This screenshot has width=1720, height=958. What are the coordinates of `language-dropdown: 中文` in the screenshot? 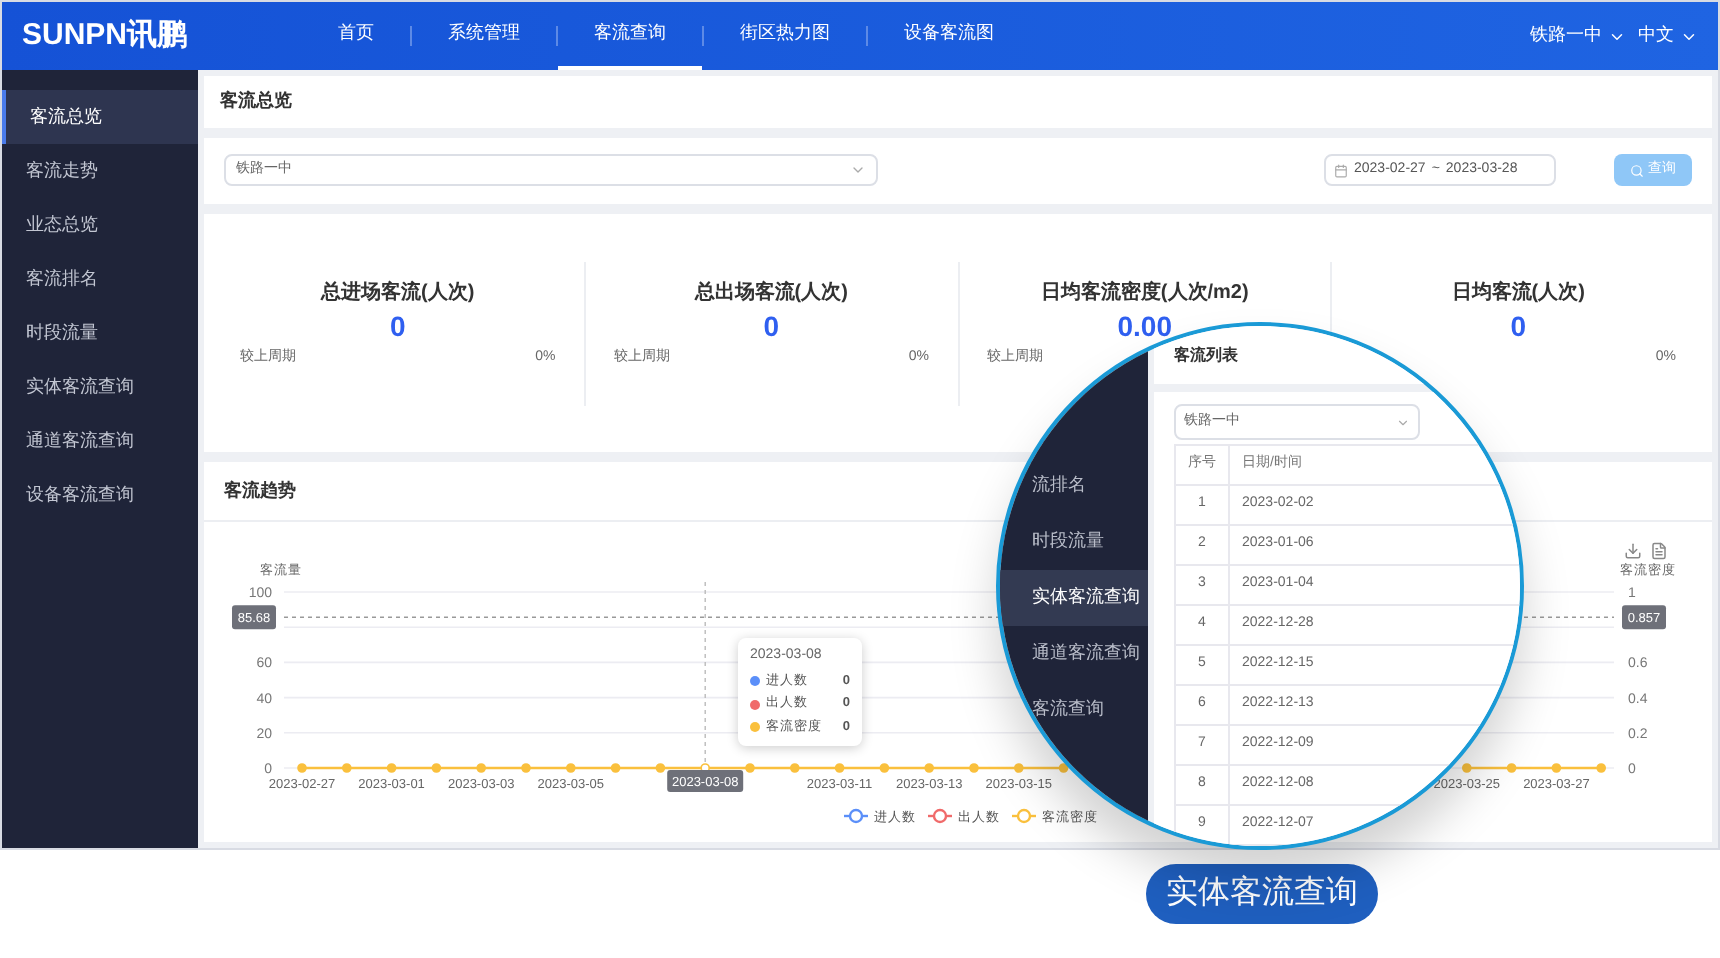 It's located at (1668, 36).